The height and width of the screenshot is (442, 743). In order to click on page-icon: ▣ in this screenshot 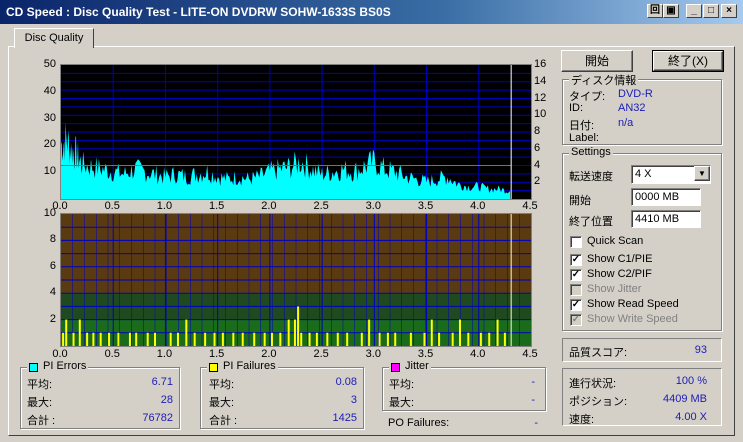, I will do `click(671, 11)`.